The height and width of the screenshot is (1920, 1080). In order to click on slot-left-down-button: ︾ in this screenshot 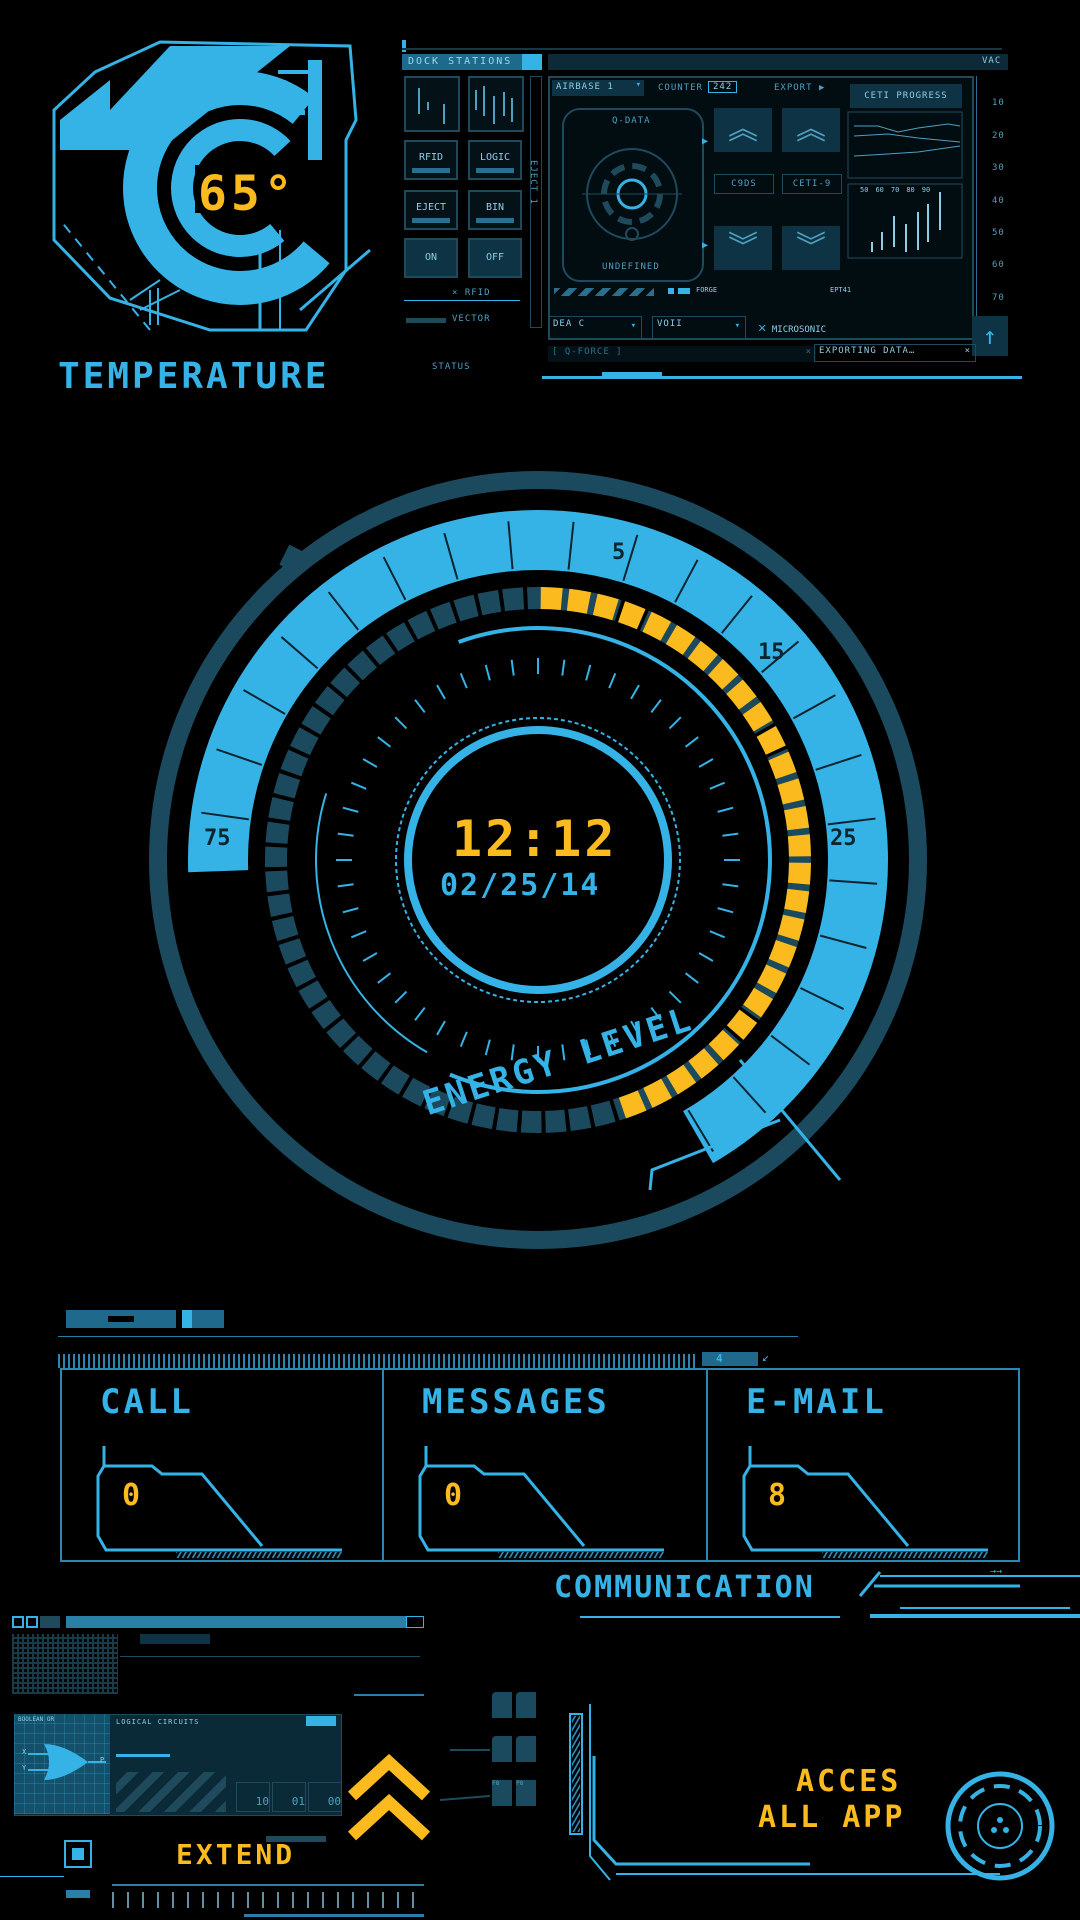, I will do `click(743, 248)`.